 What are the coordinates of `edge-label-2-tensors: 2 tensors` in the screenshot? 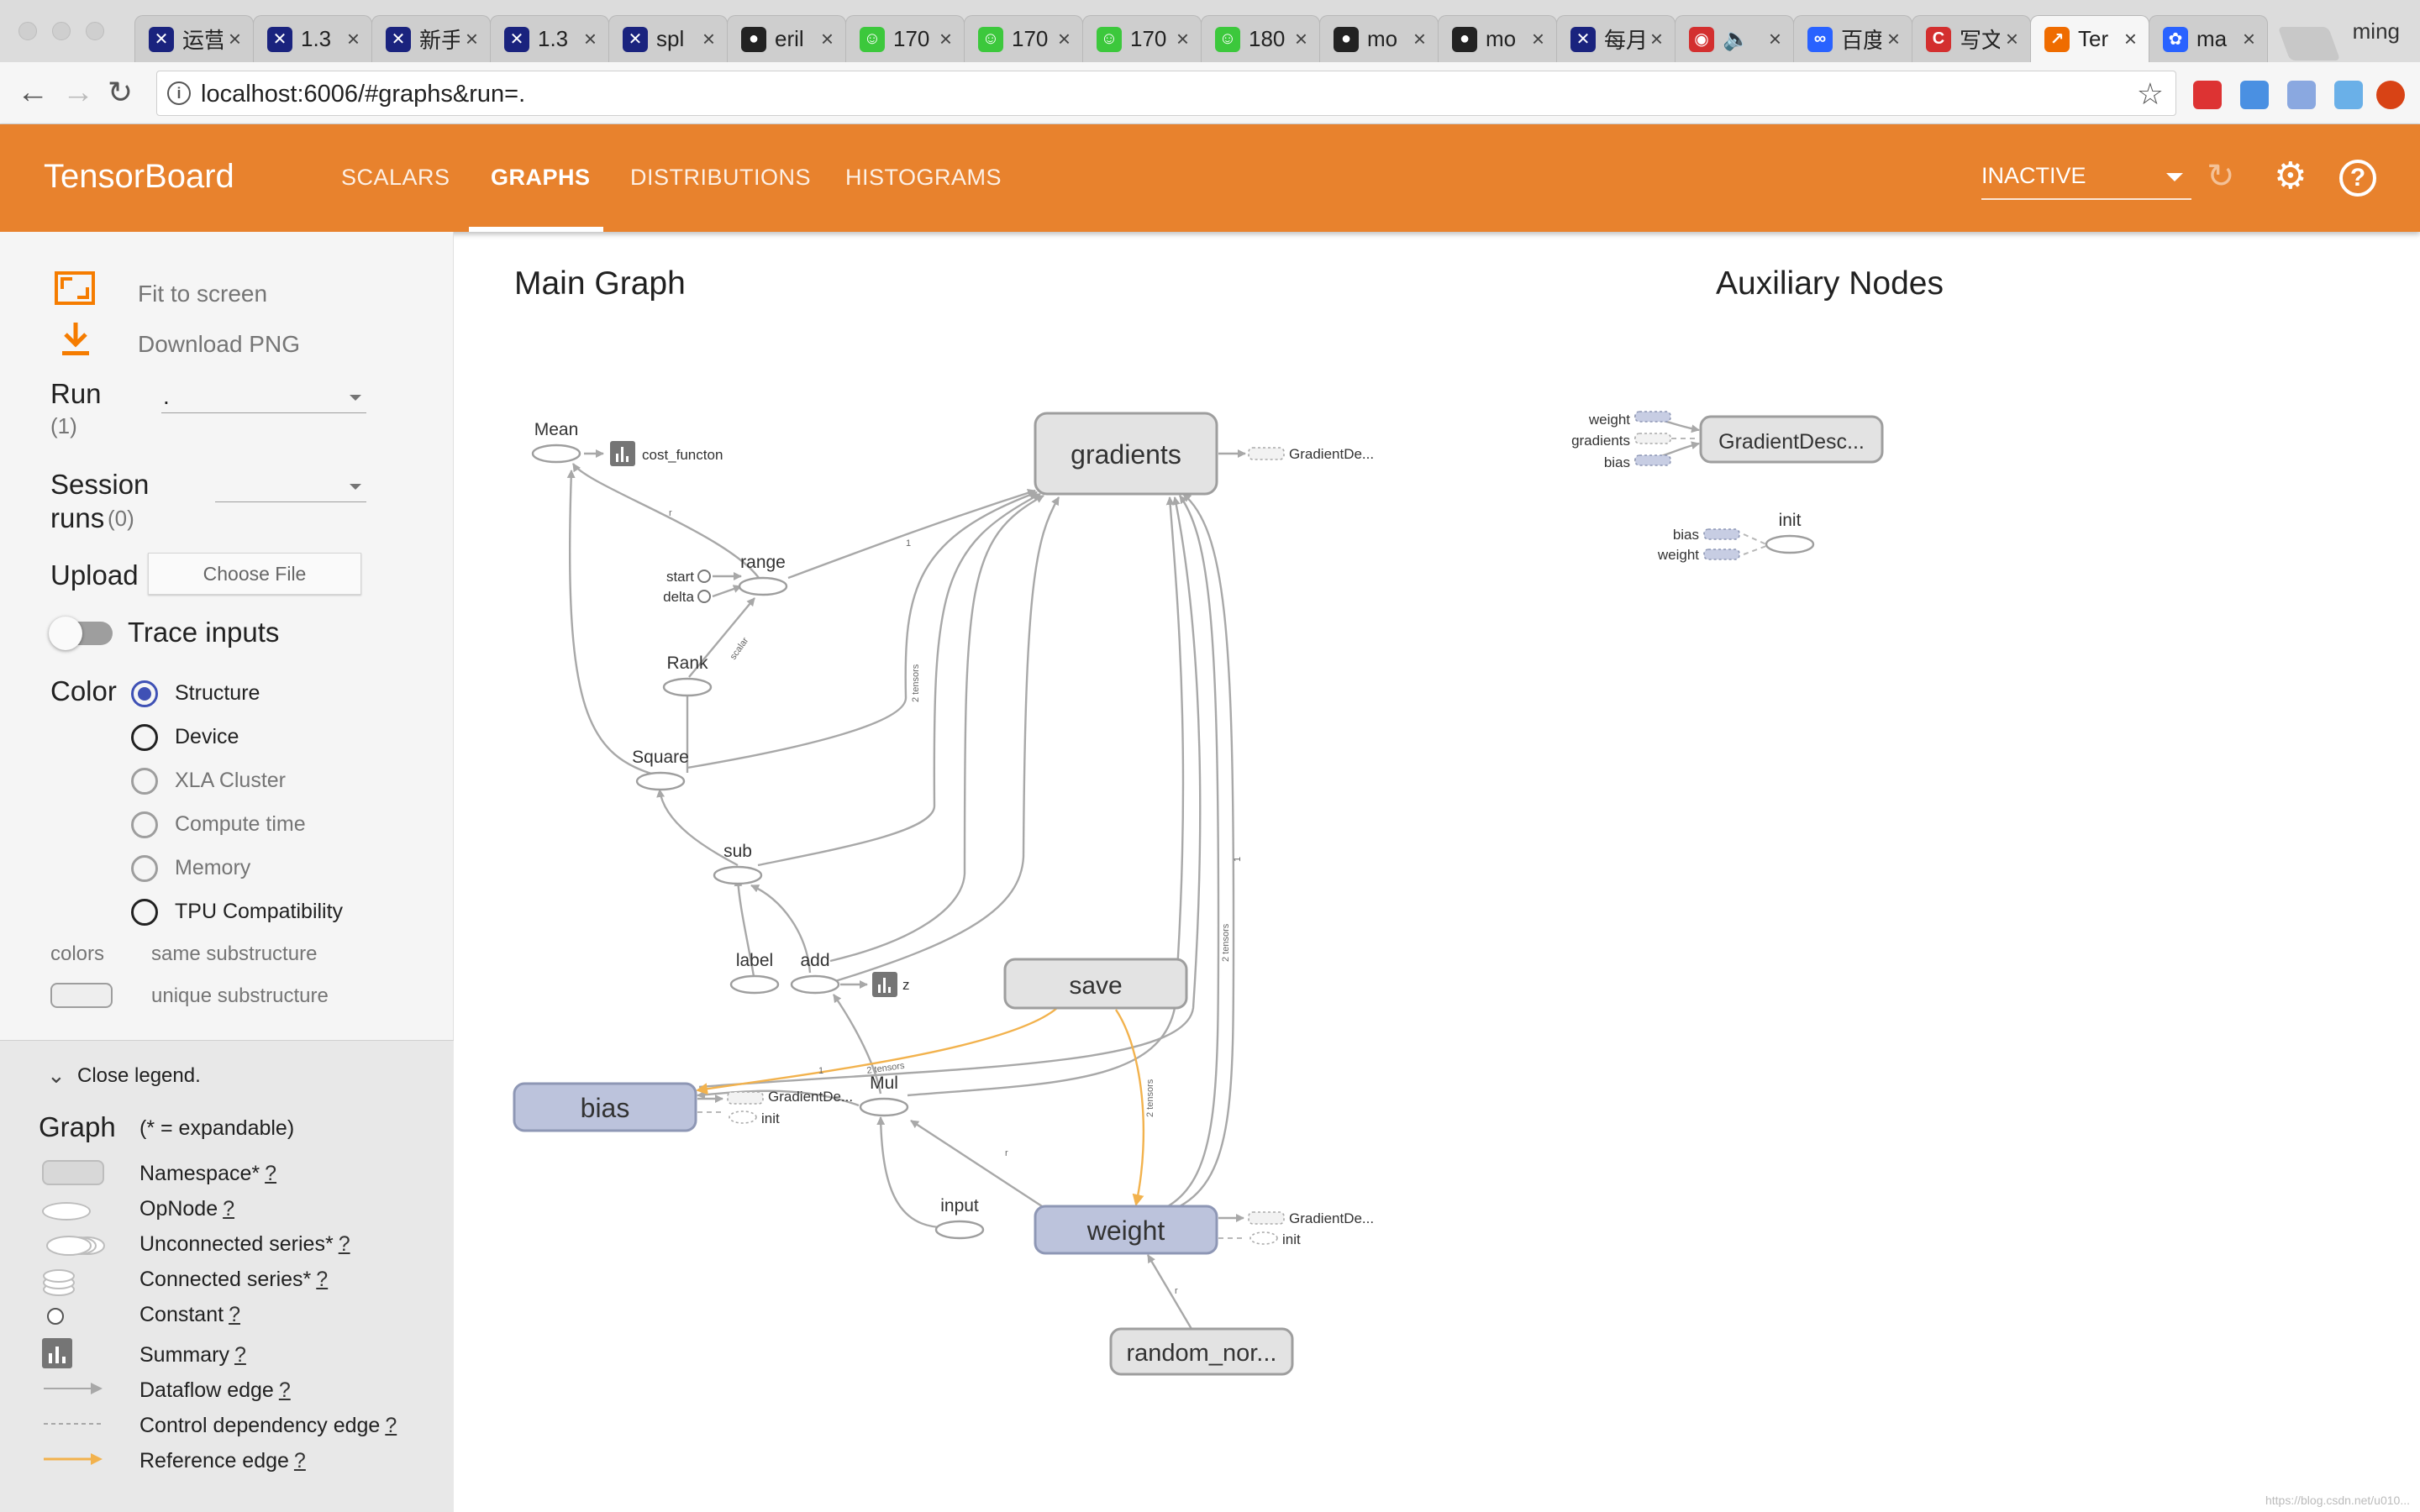 It's located at (916, 683).